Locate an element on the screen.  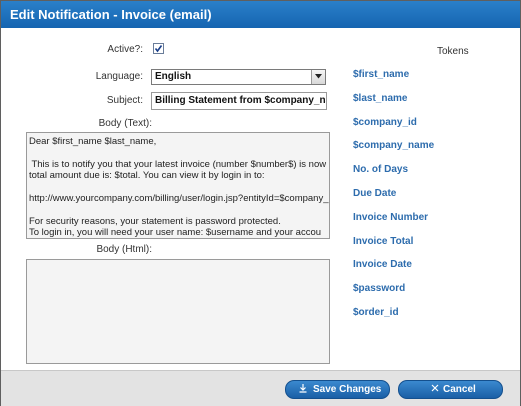
subject-input: Billing Statement from $company_nar is located at coordinates (239, 101).